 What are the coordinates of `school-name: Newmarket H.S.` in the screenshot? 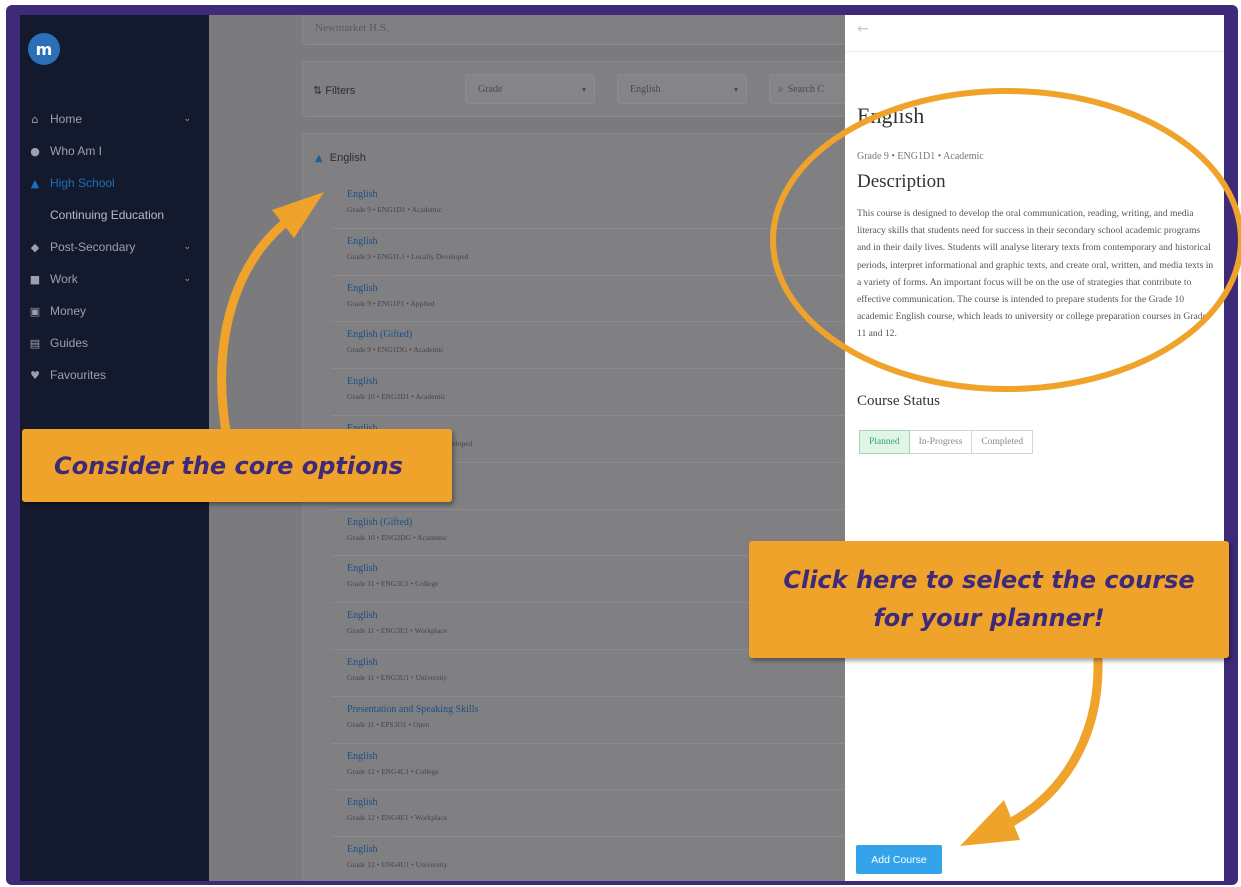 It's located at (352, 28).